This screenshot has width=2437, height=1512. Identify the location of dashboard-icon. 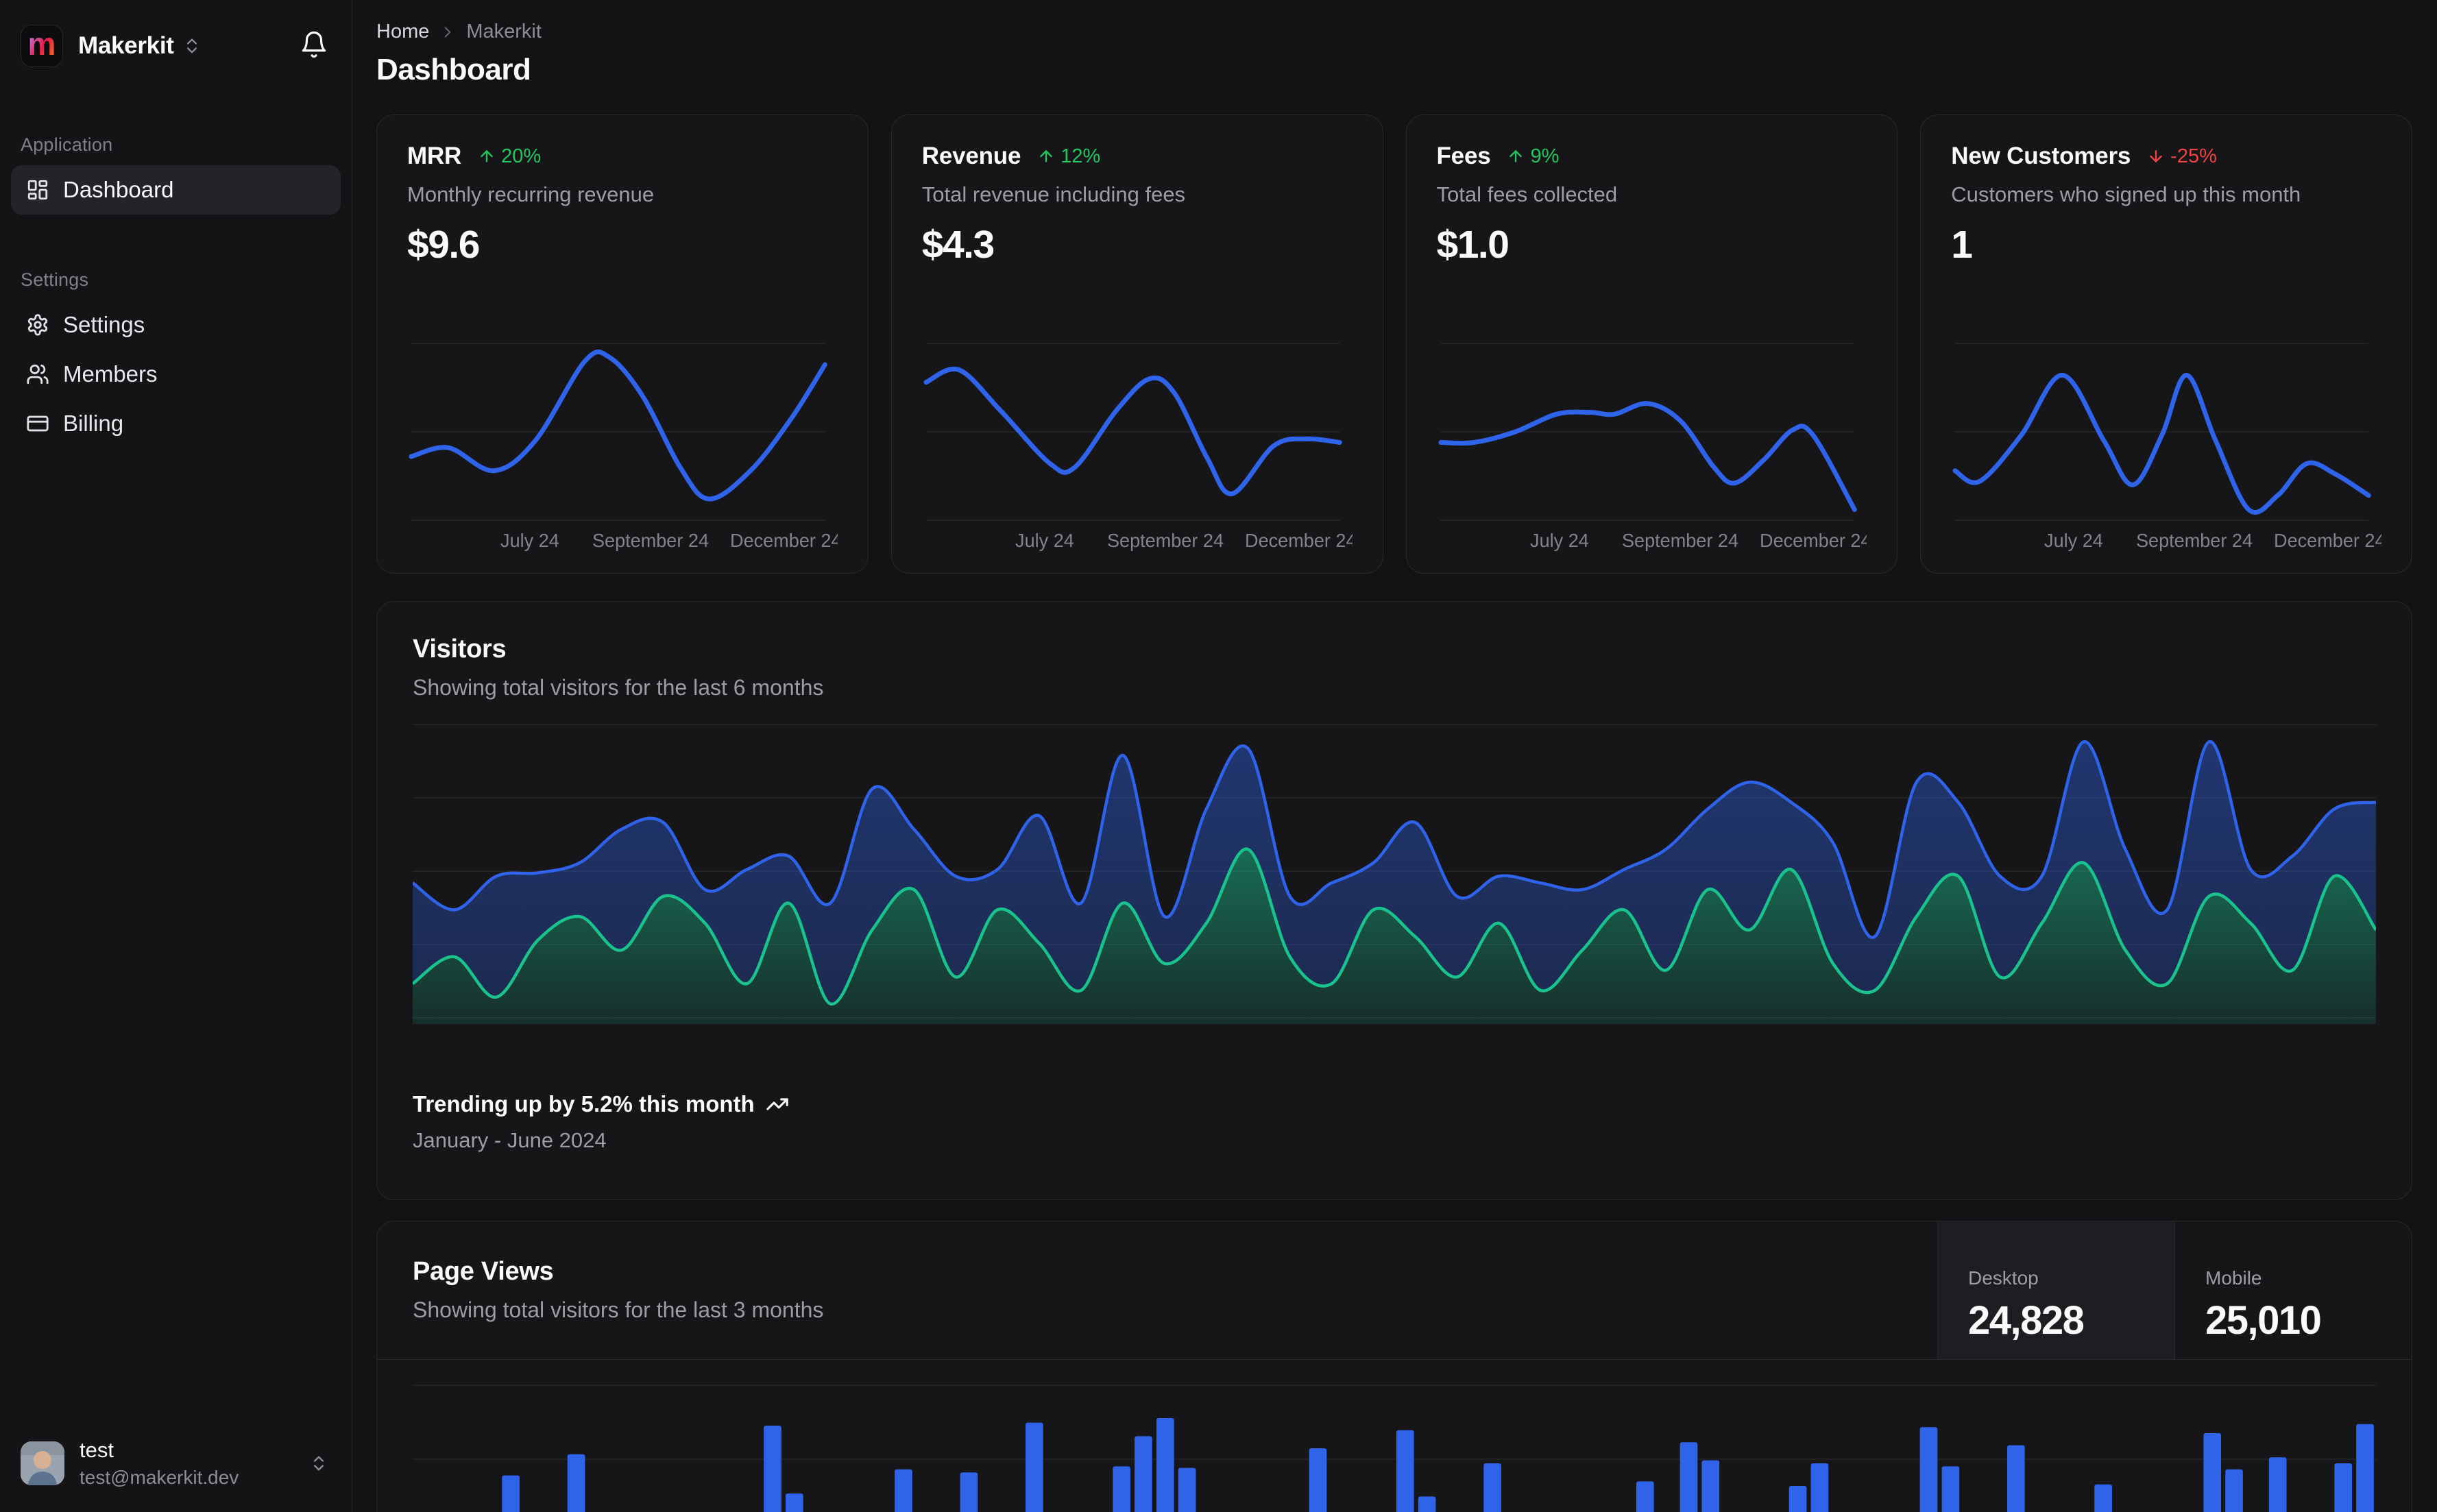
(37, 190).